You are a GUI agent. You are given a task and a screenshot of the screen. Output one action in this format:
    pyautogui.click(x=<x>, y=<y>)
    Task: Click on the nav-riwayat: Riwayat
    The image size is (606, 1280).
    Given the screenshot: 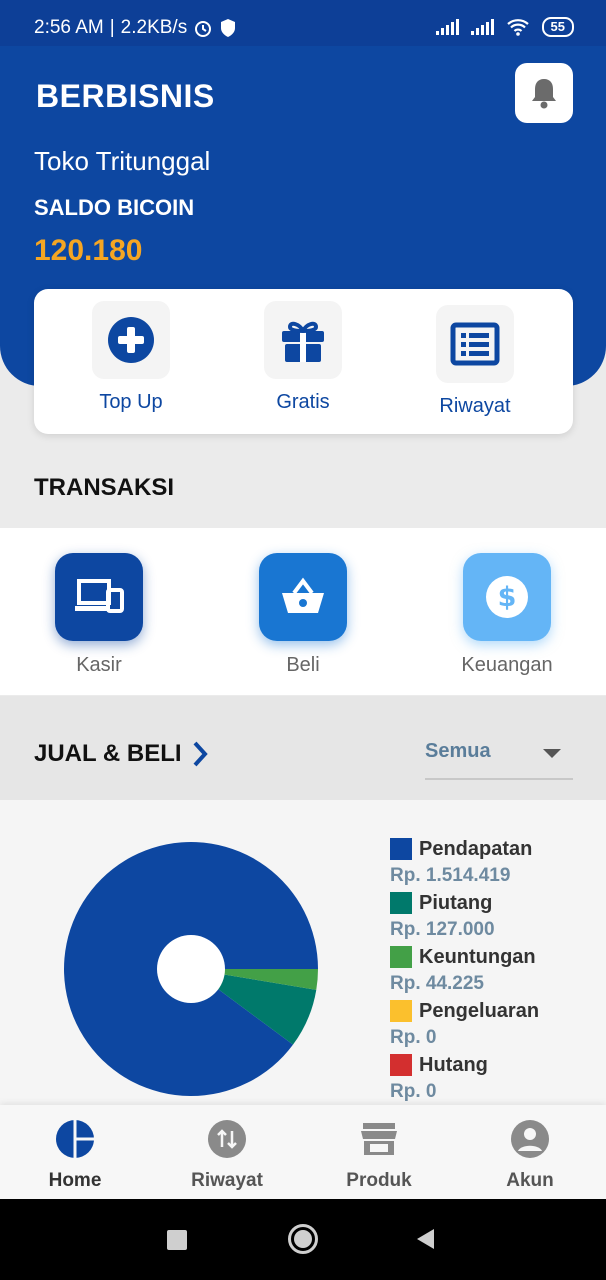 What is the action you would take?
    pyautogui.click(x=227, y=1155)
    